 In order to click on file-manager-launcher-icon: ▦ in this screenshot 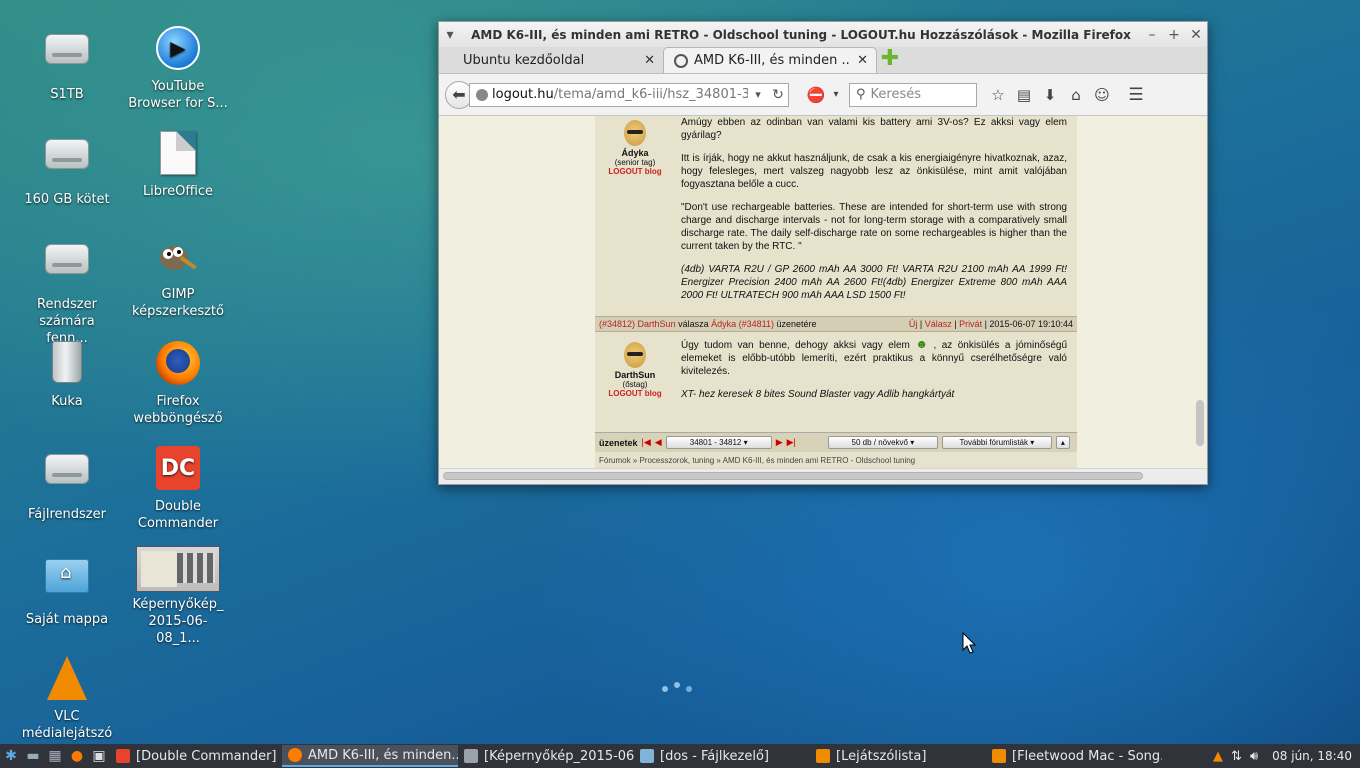, I will do `click(55, 756)`.